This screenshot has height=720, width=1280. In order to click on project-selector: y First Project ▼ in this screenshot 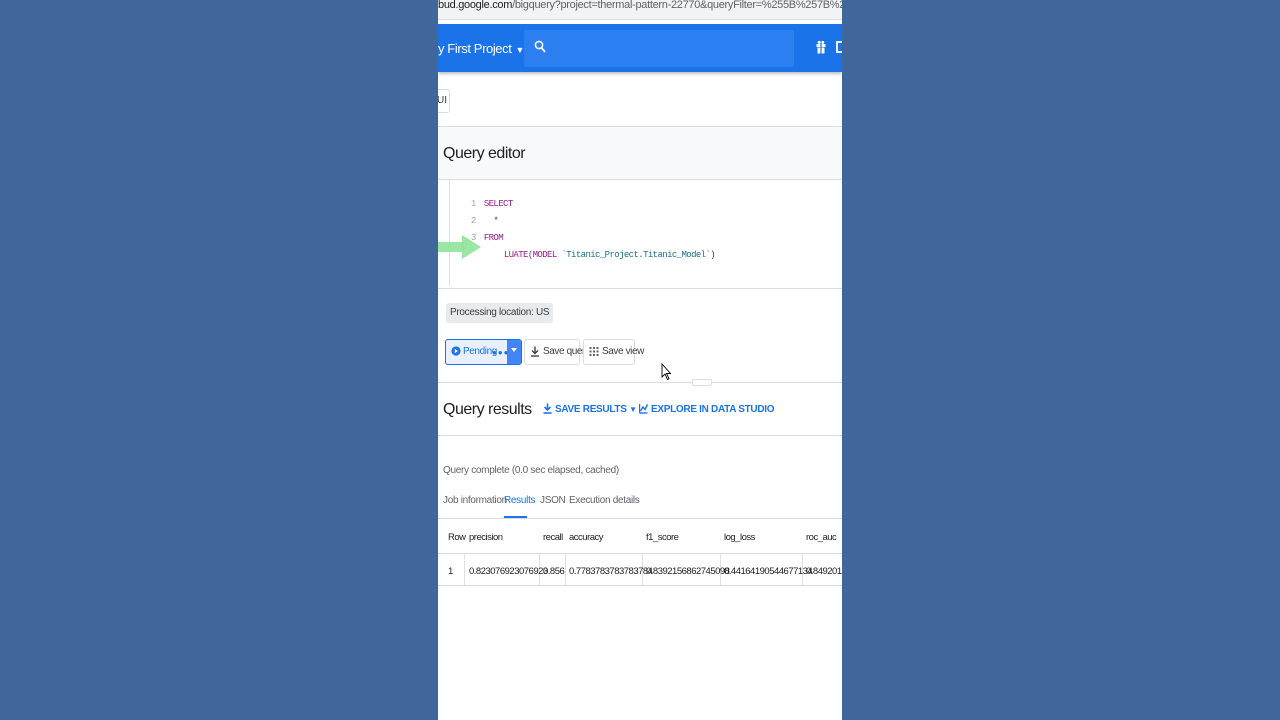, I will do `click(481, 48)`.